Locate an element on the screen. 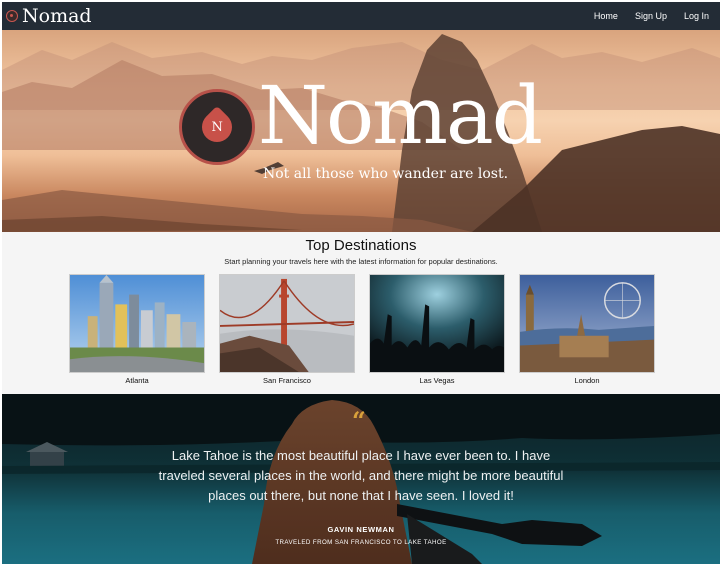 The width and height of the screenshot is (724, 566). atlanta-city-image is located at coordinates (137, 323).